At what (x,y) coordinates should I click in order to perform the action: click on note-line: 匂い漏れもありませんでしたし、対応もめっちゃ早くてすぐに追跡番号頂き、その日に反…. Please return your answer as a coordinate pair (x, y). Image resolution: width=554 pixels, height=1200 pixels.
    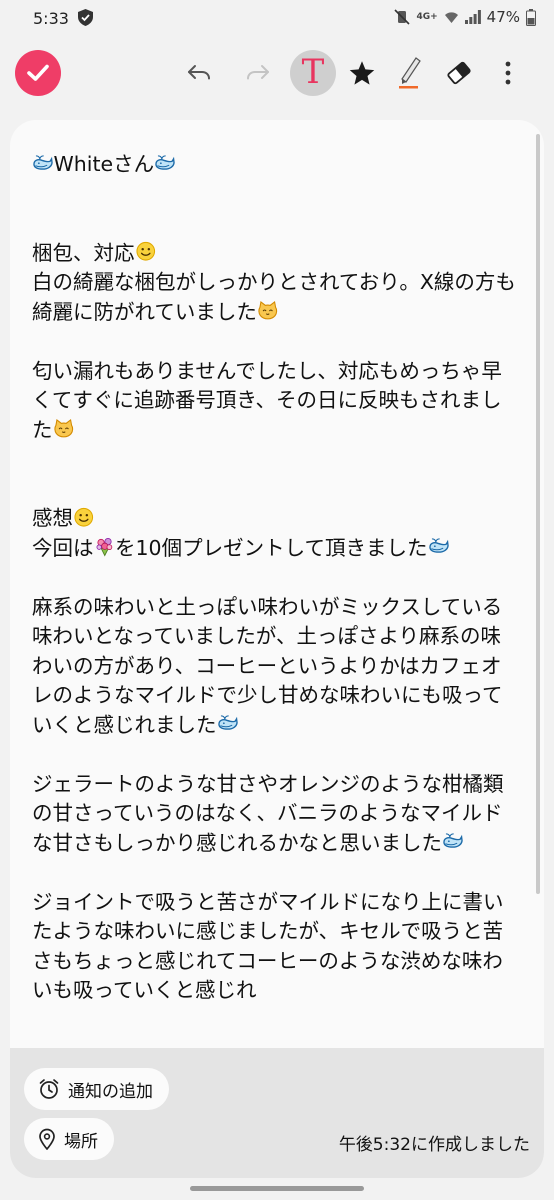
    Looking at the image, I should click on (267, 400).